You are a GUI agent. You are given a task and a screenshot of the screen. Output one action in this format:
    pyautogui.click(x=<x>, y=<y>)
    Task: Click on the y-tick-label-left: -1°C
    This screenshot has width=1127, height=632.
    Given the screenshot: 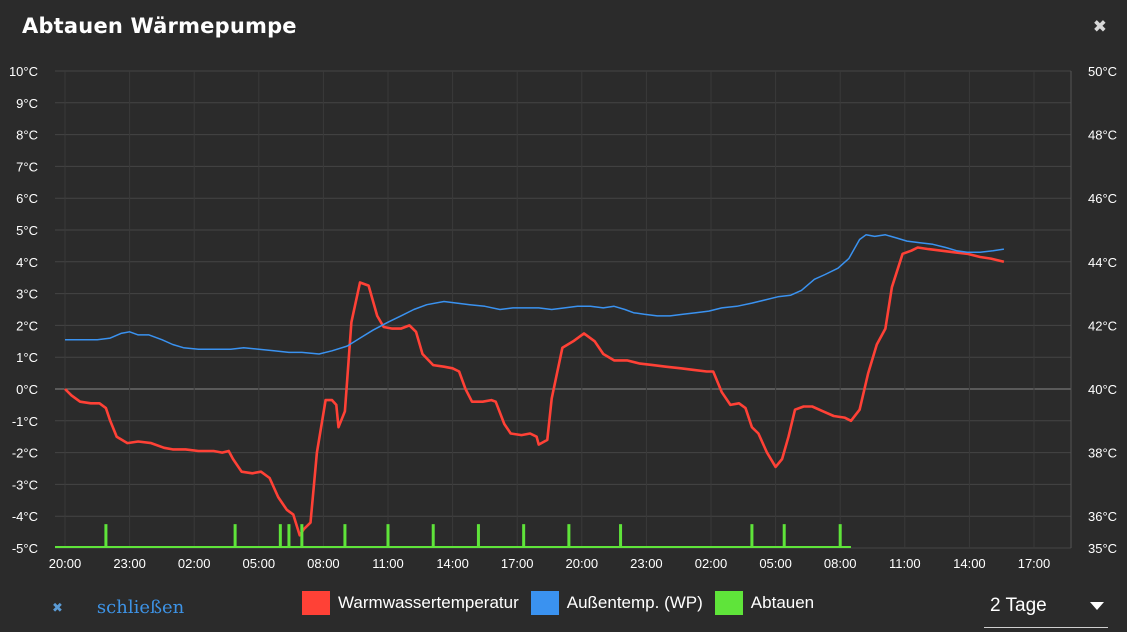 What is the action you would take?
    pyautogui.click(x=25, y=421)
    